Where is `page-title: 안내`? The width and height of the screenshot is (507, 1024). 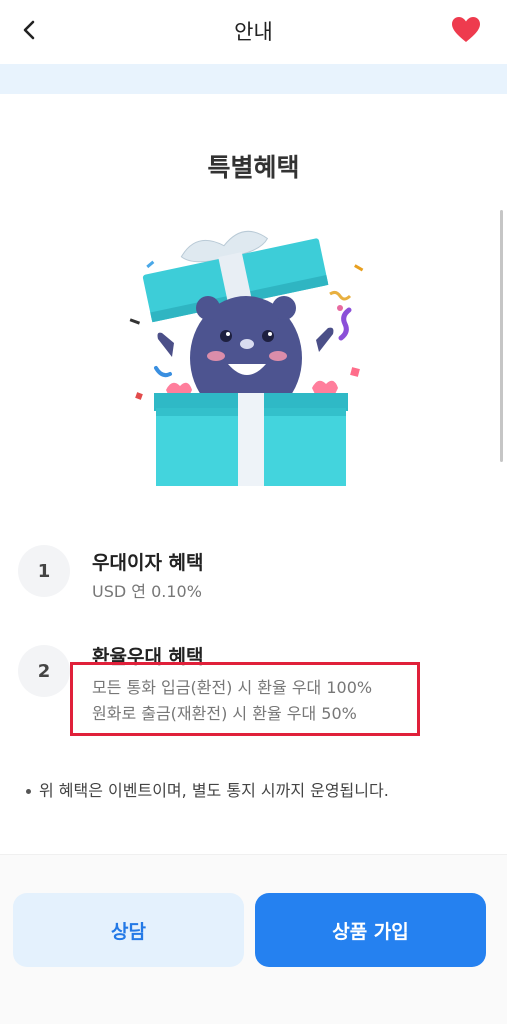
page-title: 안내 is located at coordinates (253, 32).